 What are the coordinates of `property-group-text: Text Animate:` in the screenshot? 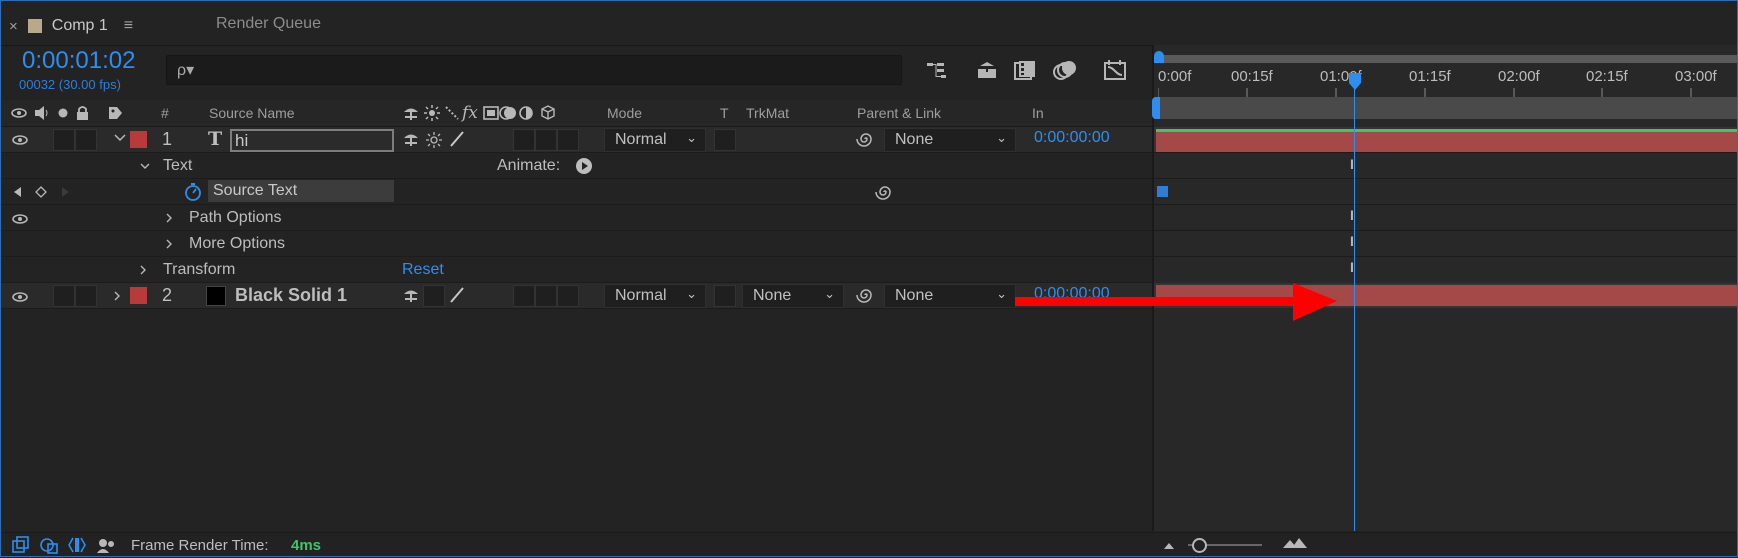 It's located at (576, 166).